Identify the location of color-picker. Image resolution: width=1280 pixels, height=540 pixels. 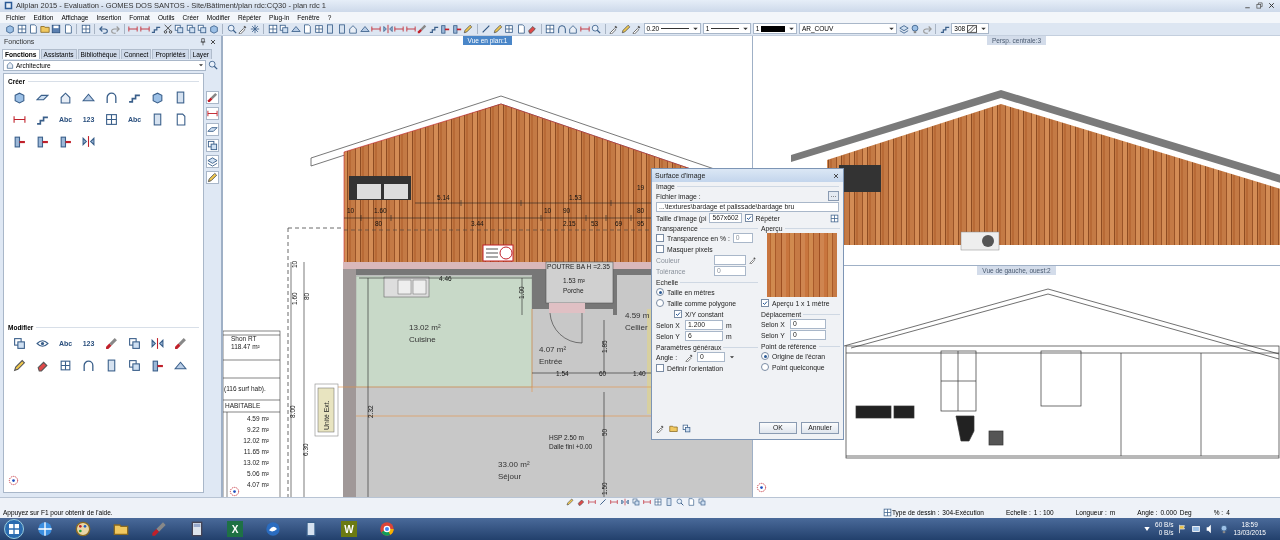
(730, 260).